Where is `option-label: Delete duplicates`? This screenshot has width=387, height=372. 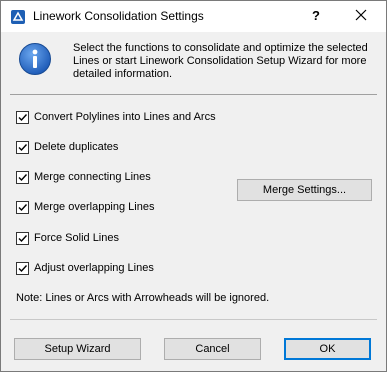
option-label: Delete duplicates is located at coordinates (76, 147).